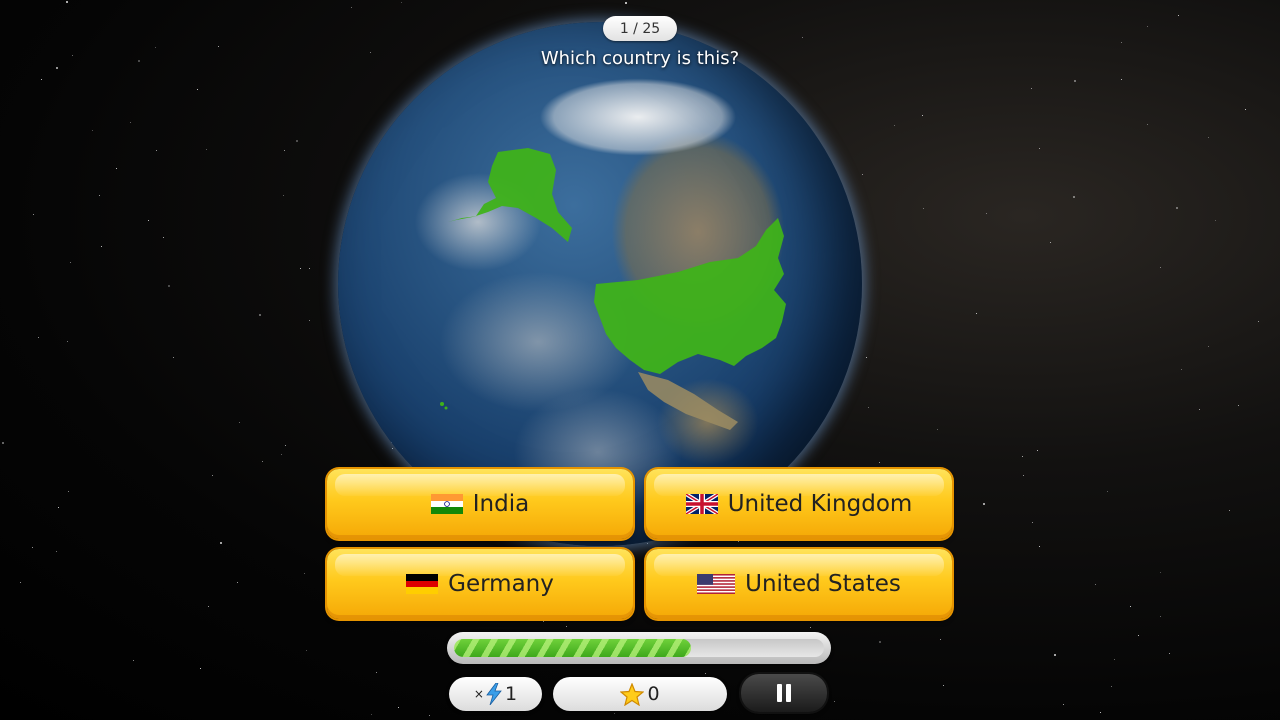 The image size is (1280, 720). Describe the element at coordinates (511, 694) in the screenshot. I see `multiplier-value: 1` at that location.